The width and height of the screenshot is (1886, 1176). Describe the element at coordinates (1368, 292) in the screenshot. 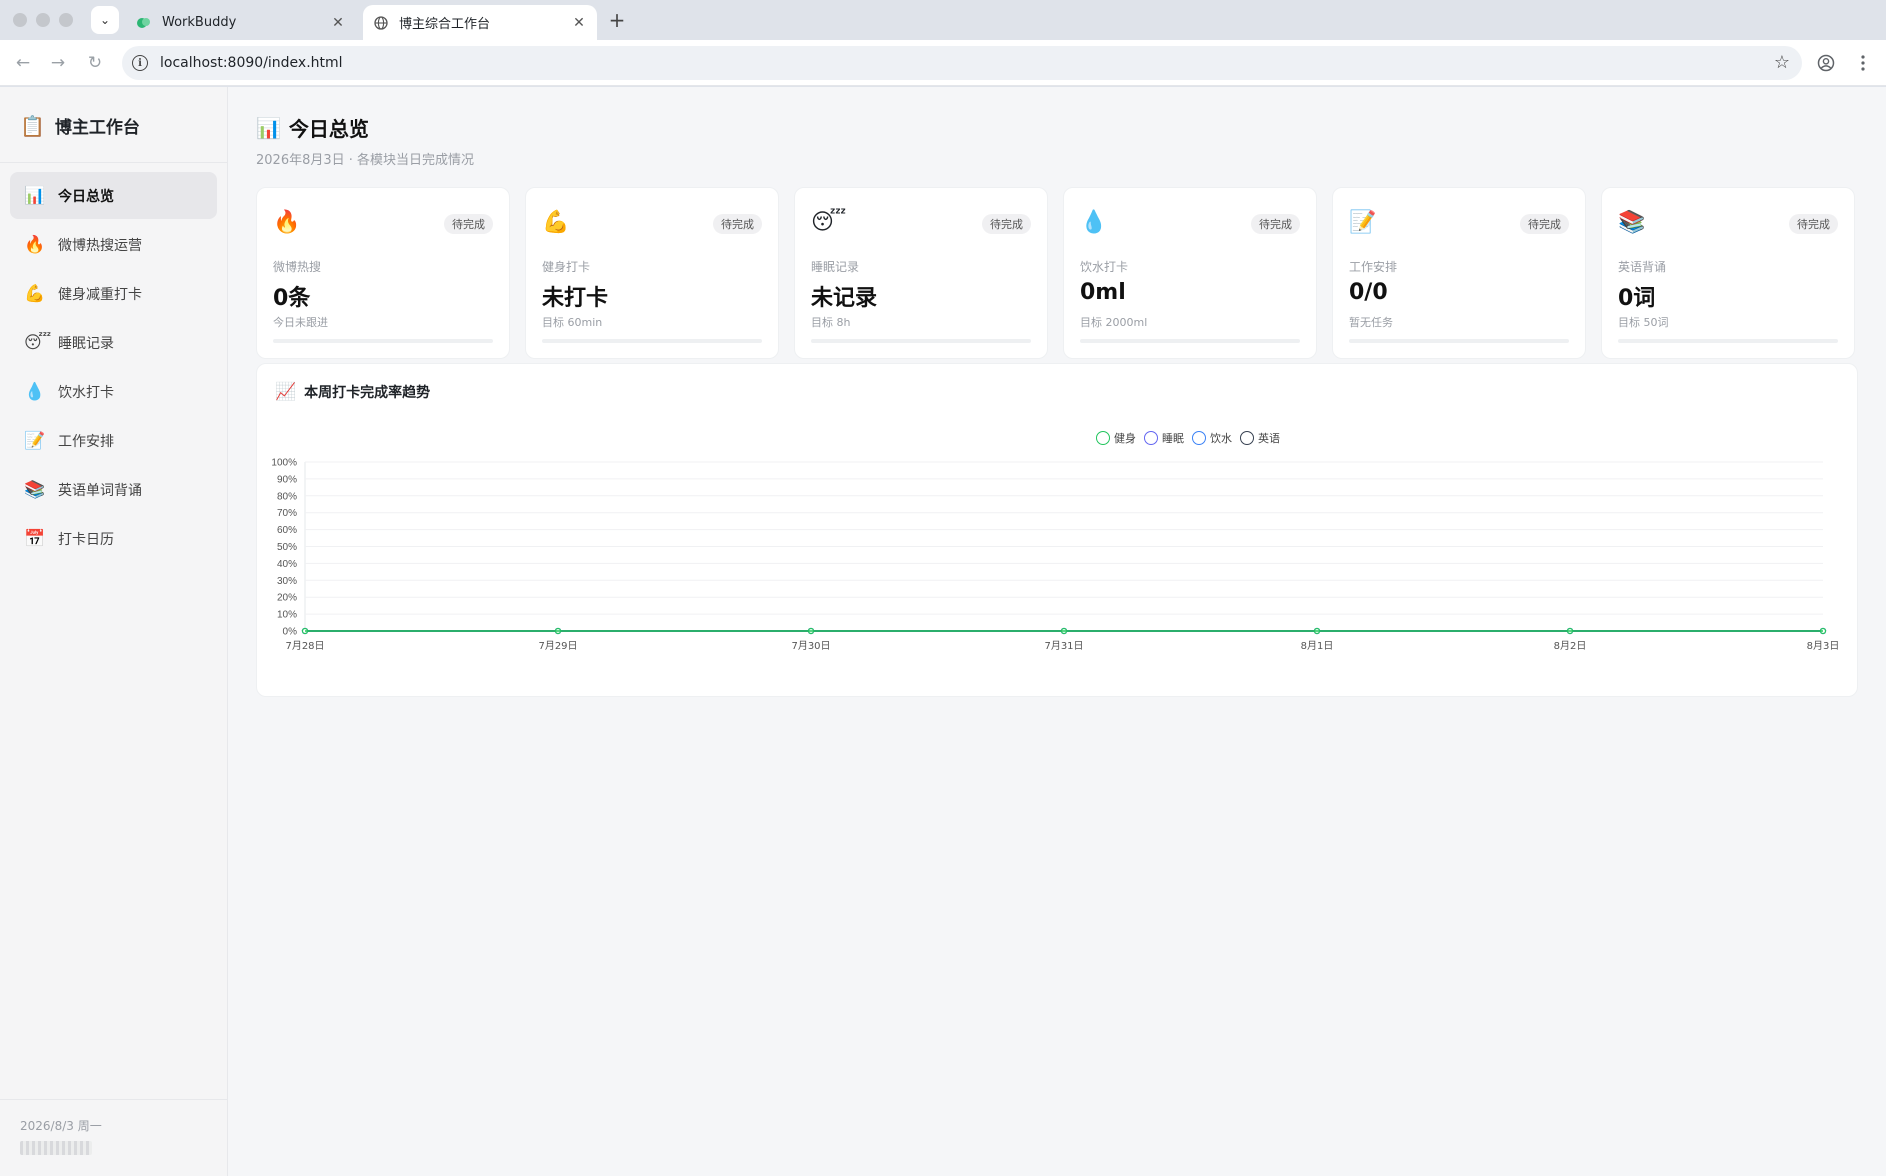

I see `card-value: 0/0` at that location.